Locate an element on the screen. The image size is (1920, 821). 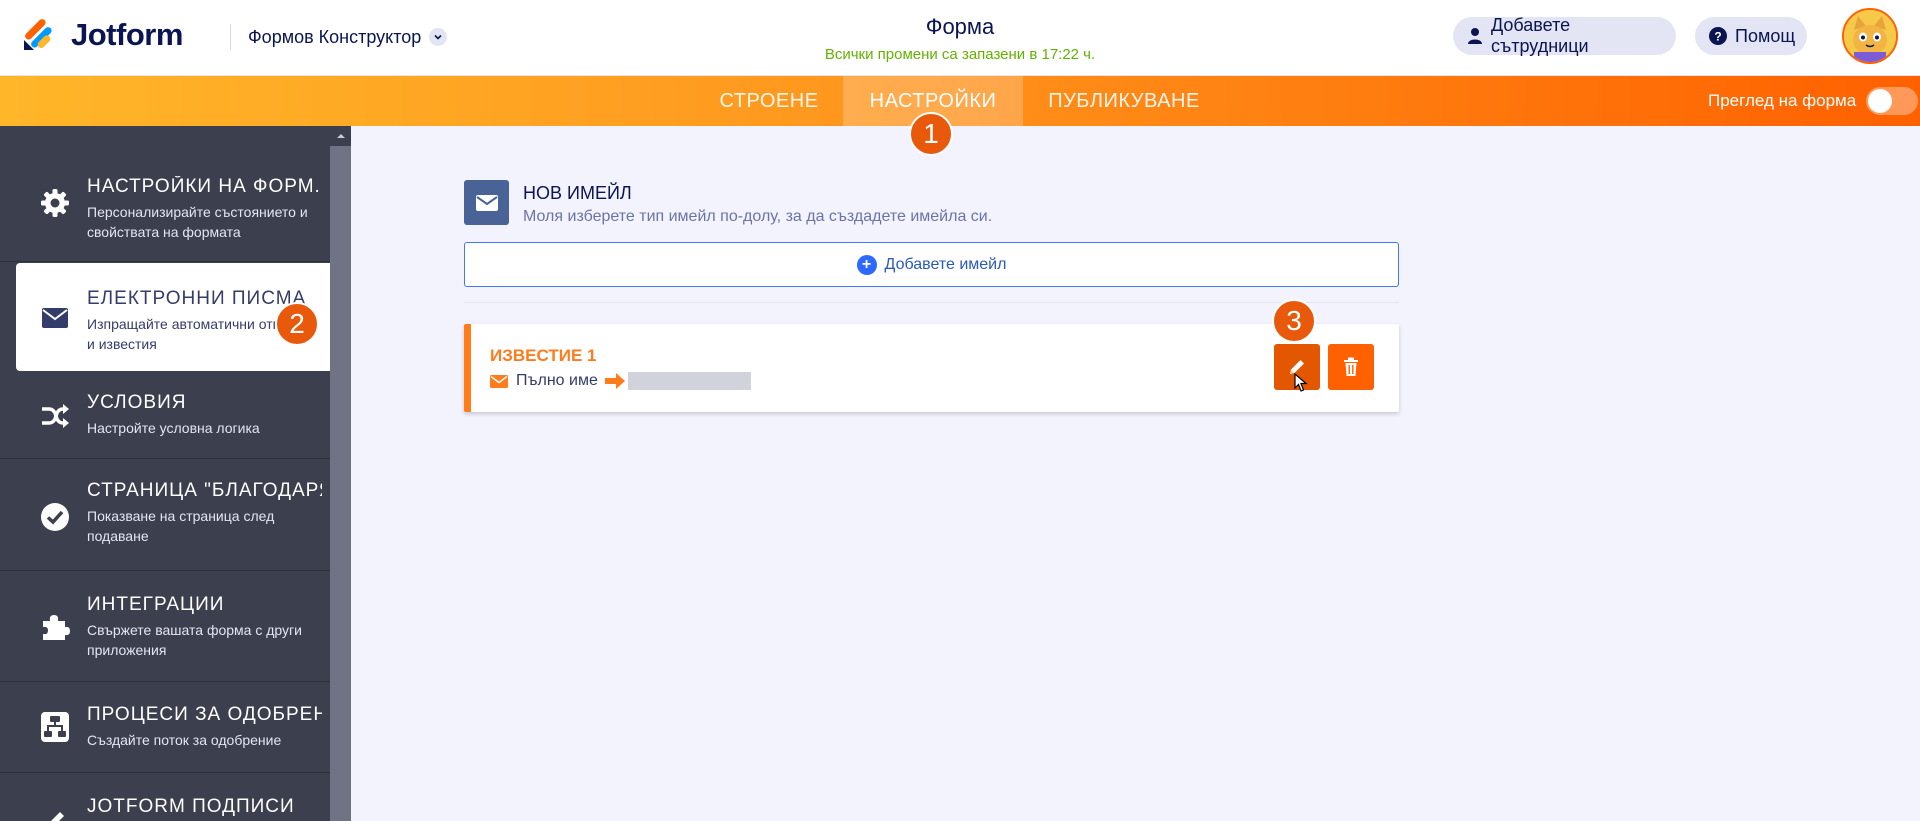
mouse-pointer-icon is located at coordinates (1301, 385).